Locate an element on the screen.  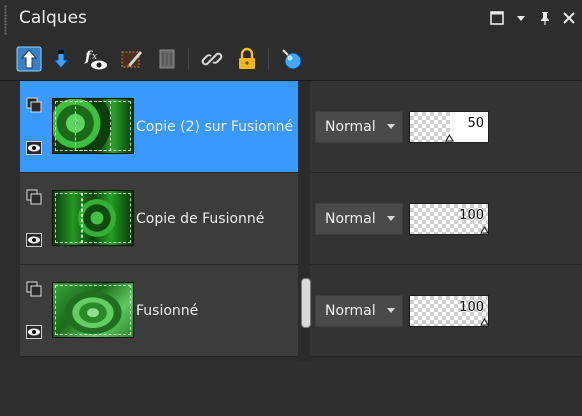
layer-row: Copie de Fusionné is located at coordinates (159, 219).